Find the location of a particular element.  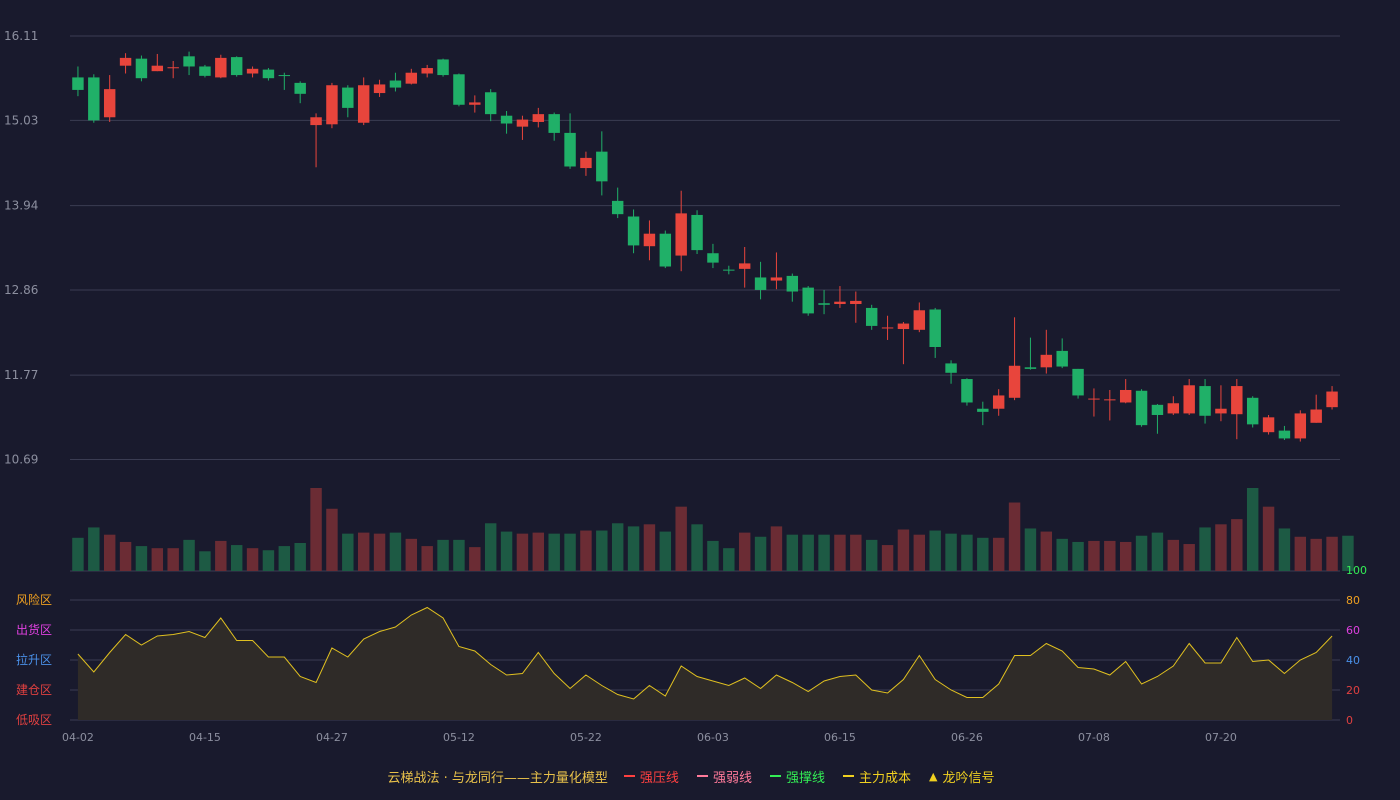

x-tick-label: 05-22 is located at coordinates (586, 737).